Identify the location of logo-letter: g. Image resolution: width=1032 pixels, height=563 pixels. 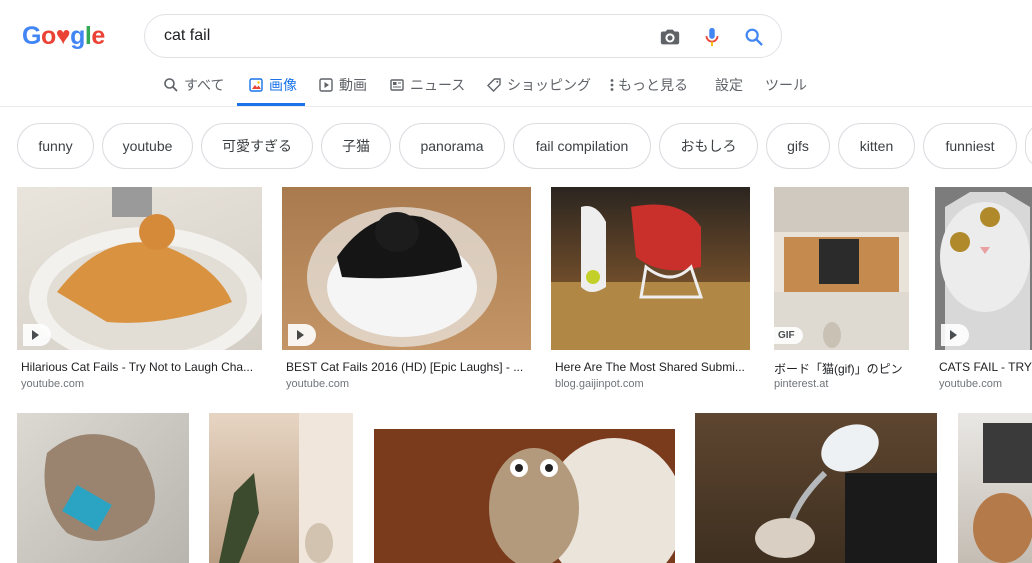
(77, 36).